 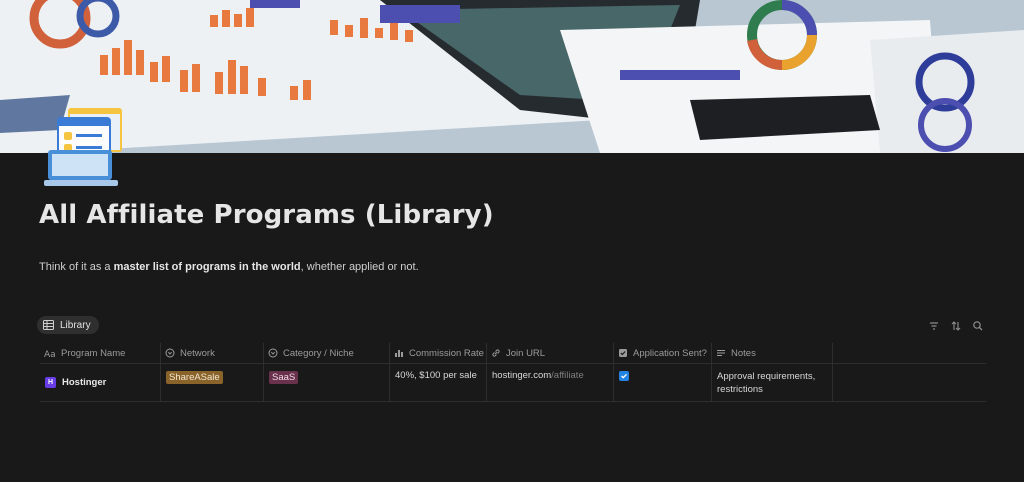 I want to click on column-label: Program Name, so click(x=93, y=353).